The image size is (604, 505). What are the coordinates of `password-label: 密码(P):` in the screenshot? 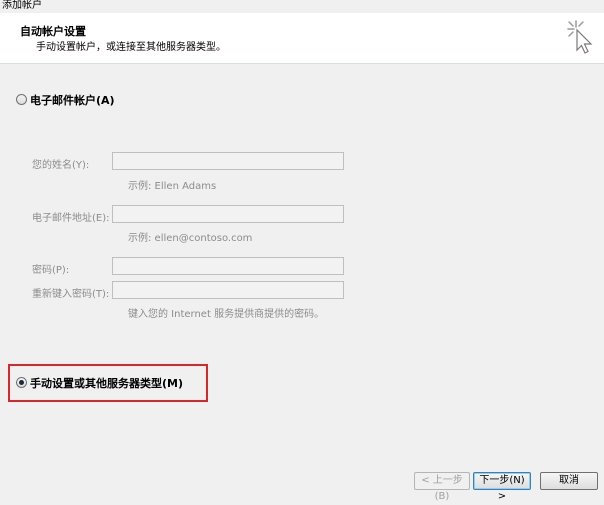 It's located at (51, 270).